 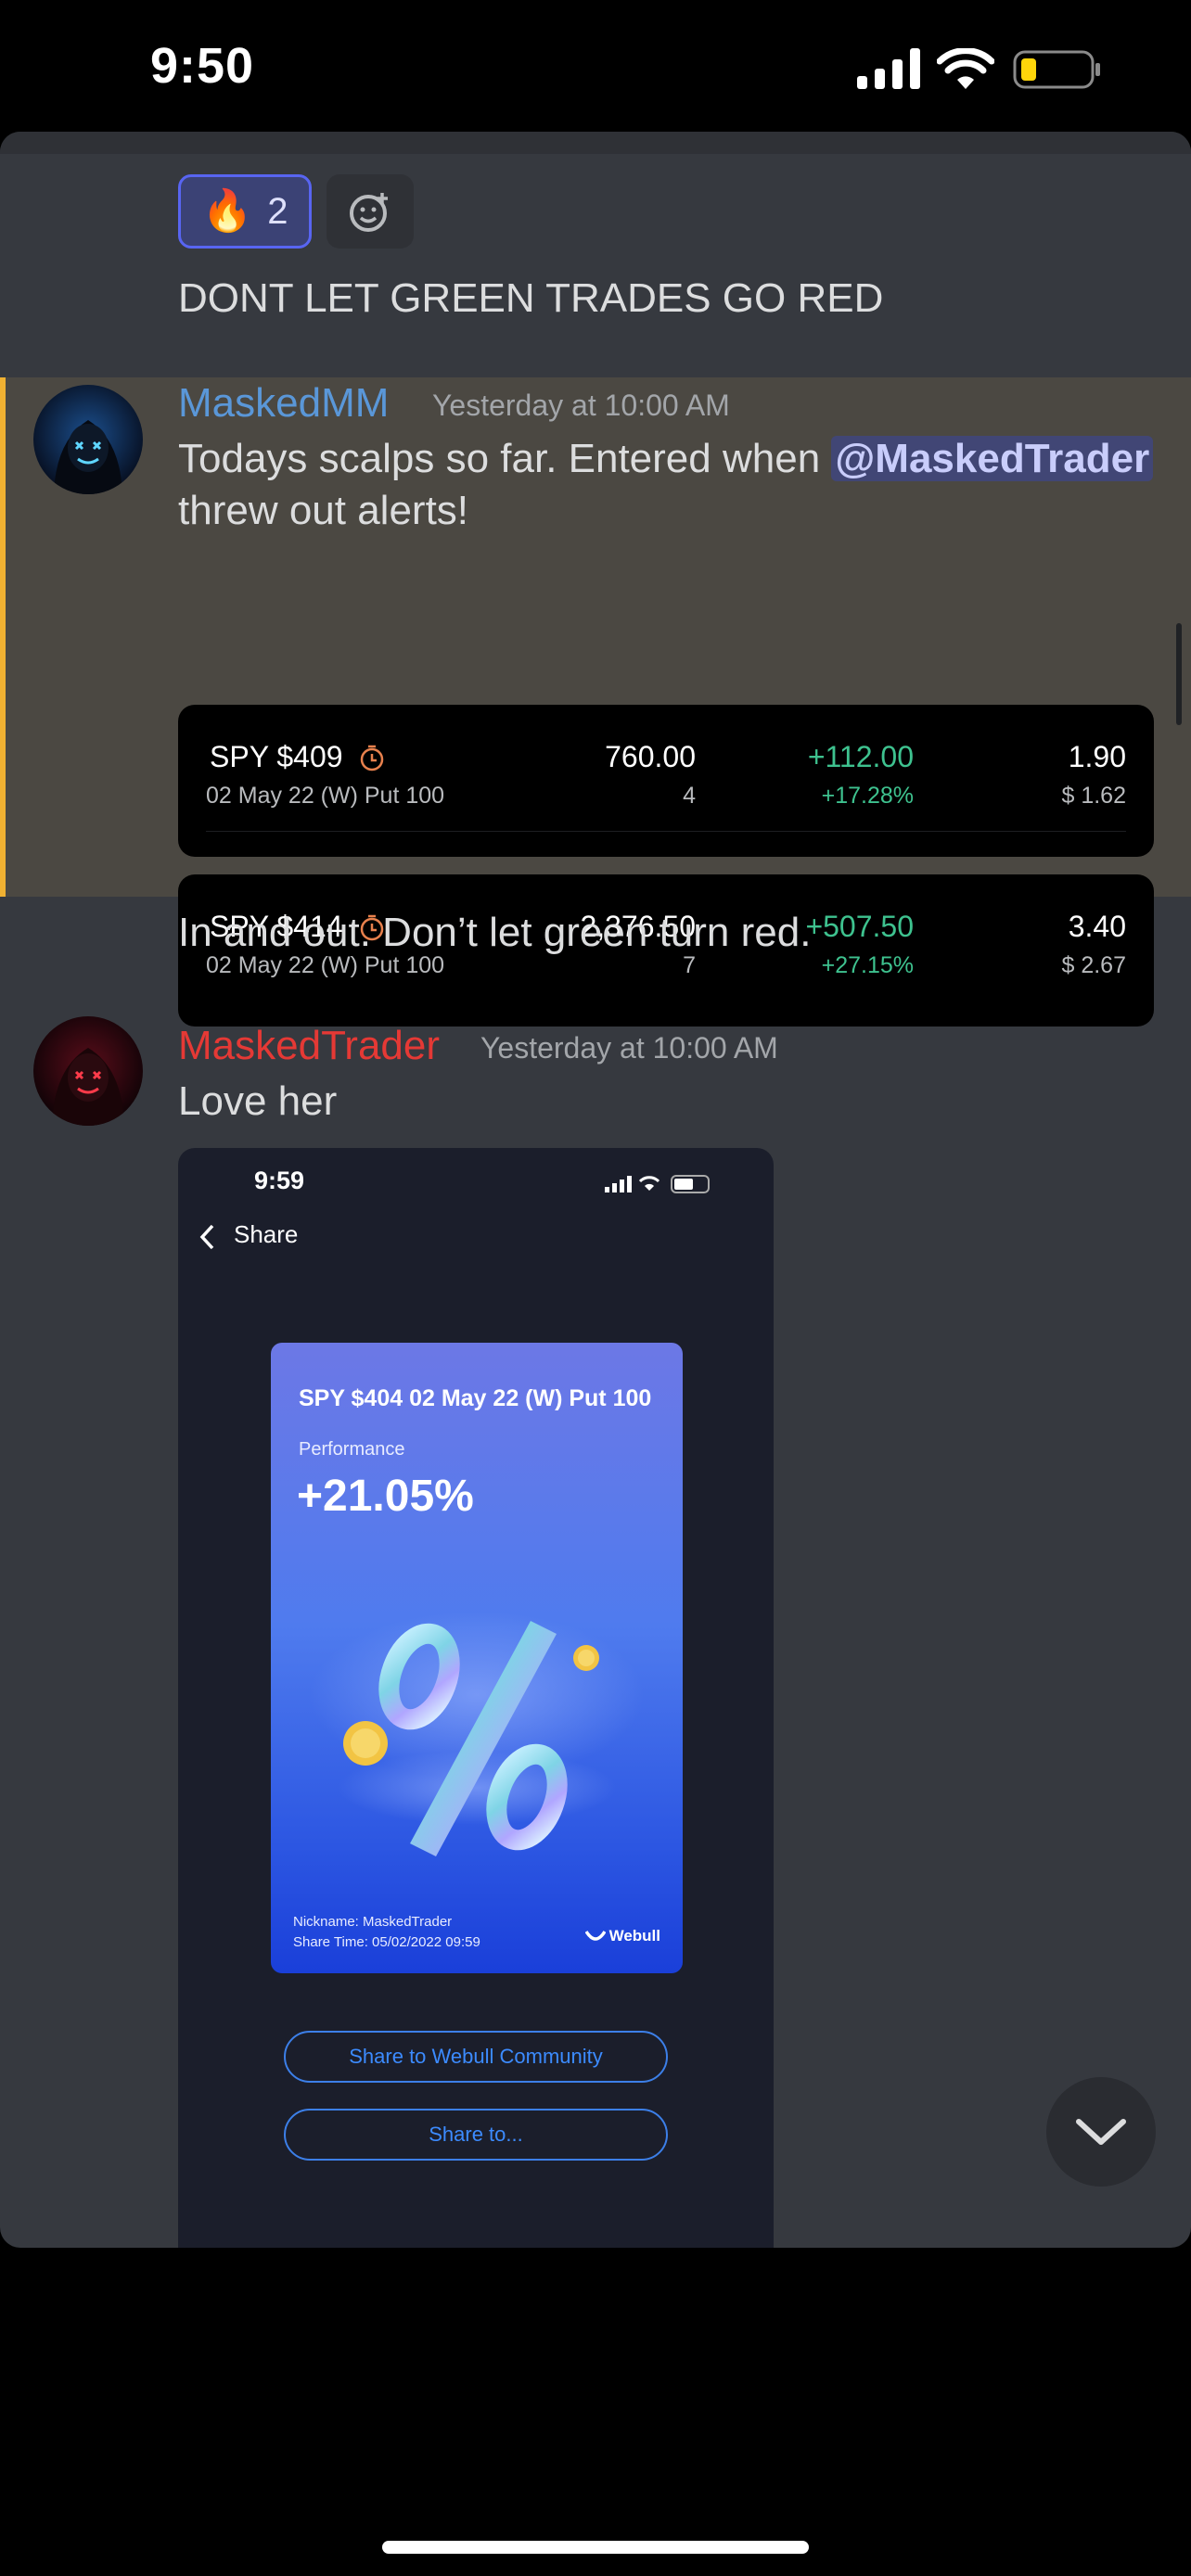 What do you see at coordinates (622, 1936) in the screenshot?
I see `webull-logo: Webull` at bounding box center [622, 1936].